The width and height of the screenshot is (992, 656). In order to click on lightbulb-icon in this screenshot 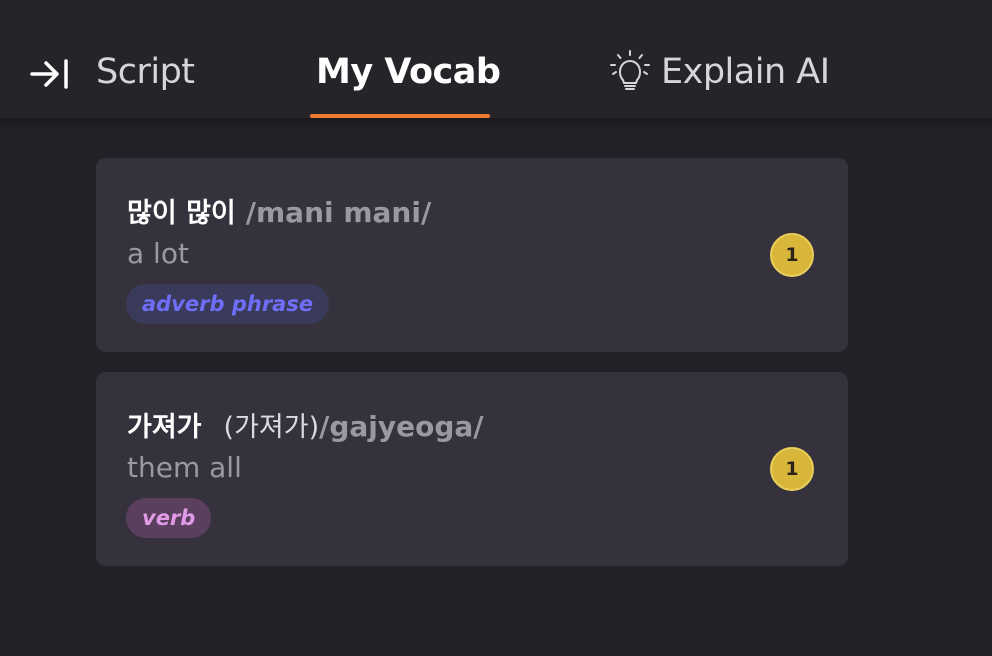, I will do `click(630, 71)`.